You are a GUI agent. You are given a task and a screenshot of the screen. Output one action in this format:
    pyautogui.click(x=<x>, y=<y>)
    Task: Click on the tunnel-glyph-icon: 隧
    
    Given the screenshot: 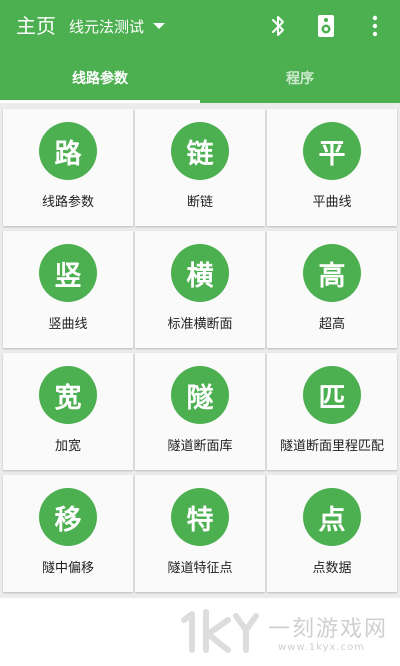 What is the action you would take?
    pyautogui.click(x=200, y=395)
    